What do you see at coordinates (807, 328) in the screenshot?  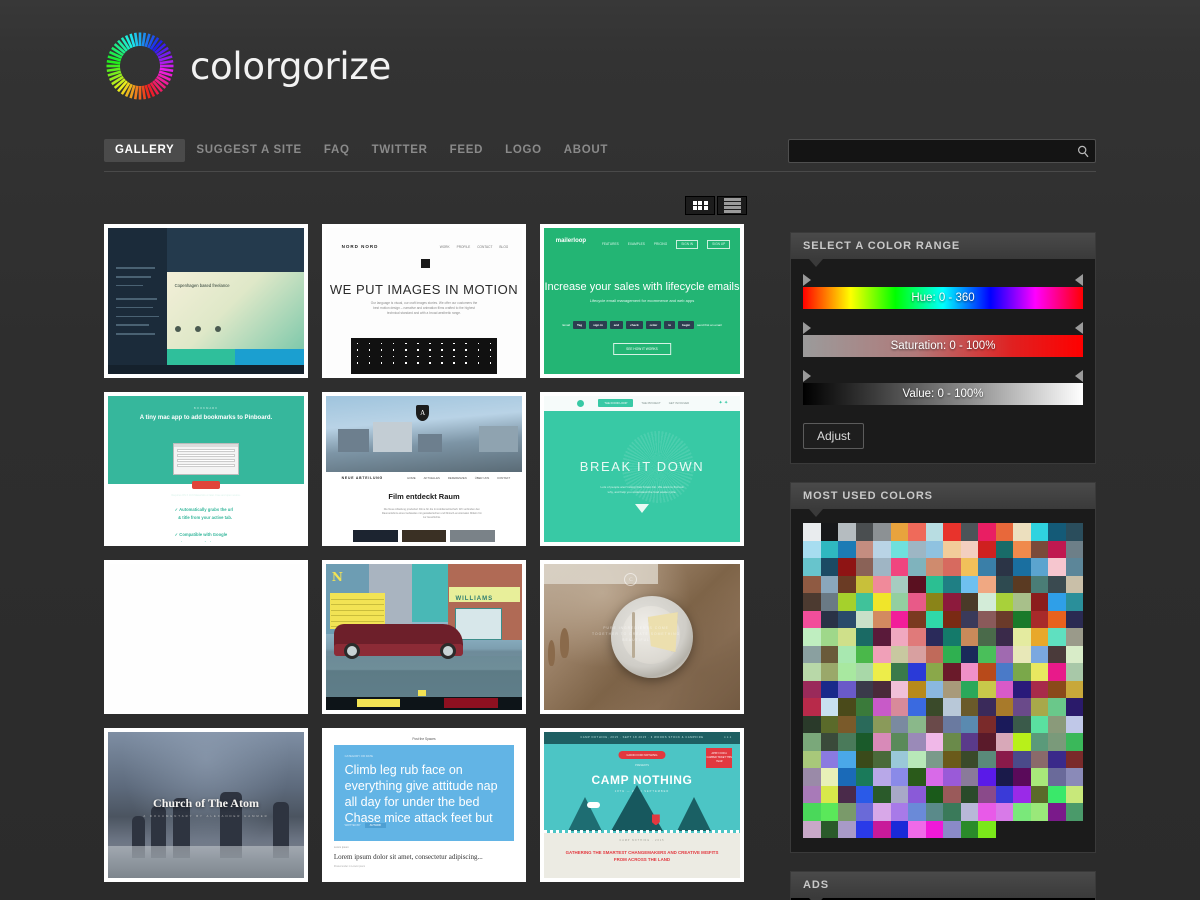 I see `saturation-slider-handle-left` at bounding box center [807, 328].